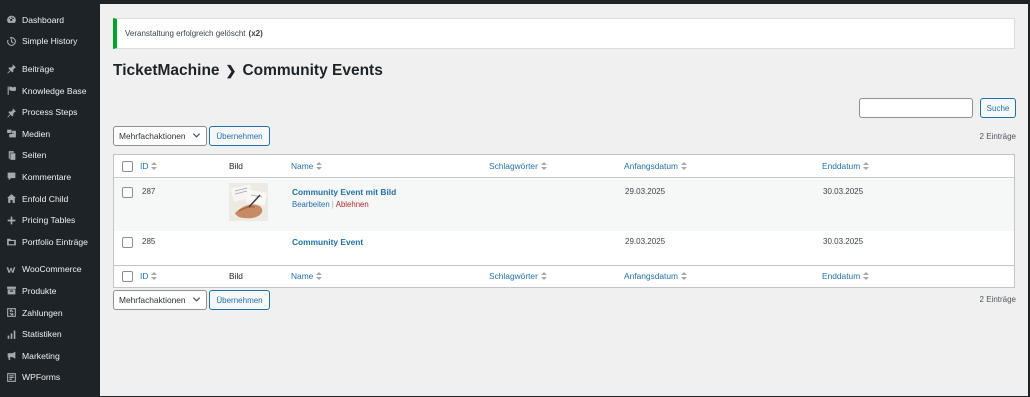  I want to click on menu-pricing-tables: Pricing Tables, so click(49, 220).